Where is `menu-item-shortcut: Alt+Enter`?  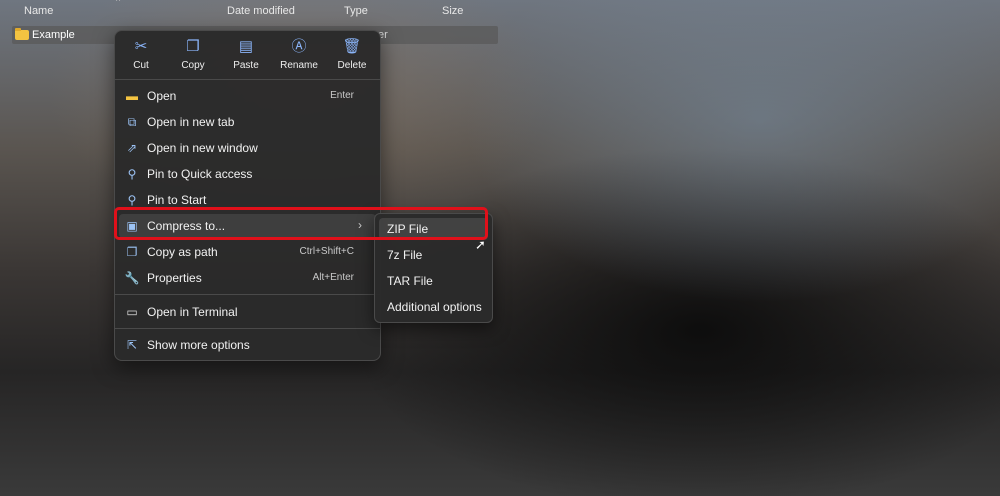 menu-item-shortcut: Alt+Enter is located at coordinates (333, 277).